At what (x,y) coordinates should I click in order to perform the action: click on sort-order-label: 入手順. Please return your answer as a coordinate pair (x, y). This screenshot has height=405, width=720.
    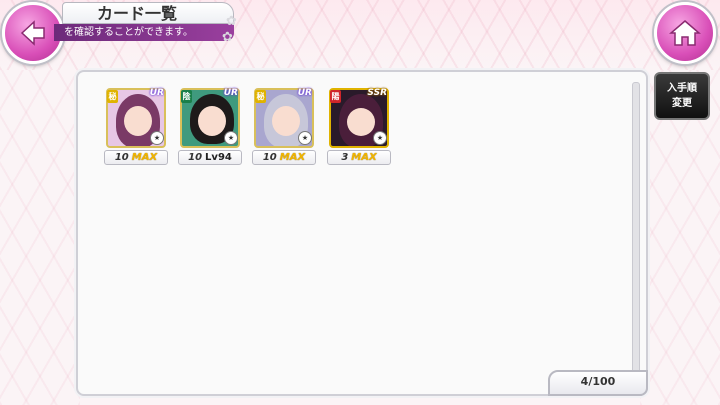
    Looking at the image, I should click on (682, 88).